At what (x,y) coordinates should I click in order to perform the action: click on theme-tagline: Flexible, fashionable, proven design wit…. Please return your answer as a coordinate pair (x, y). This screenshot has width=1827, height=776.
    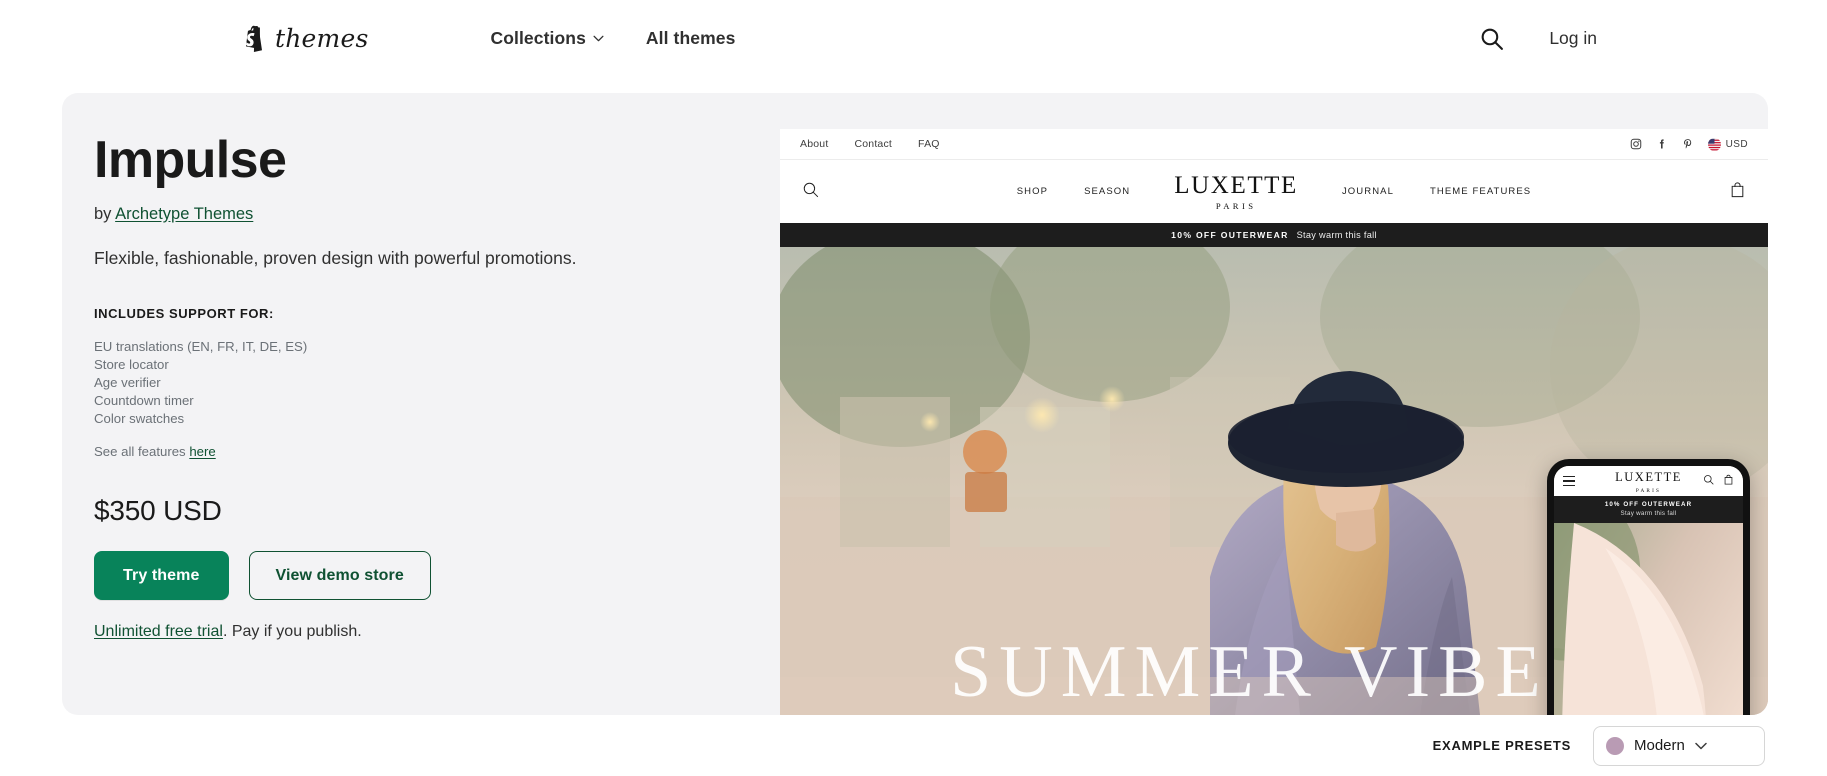
    Looking at the image, I should click on (335, 257).